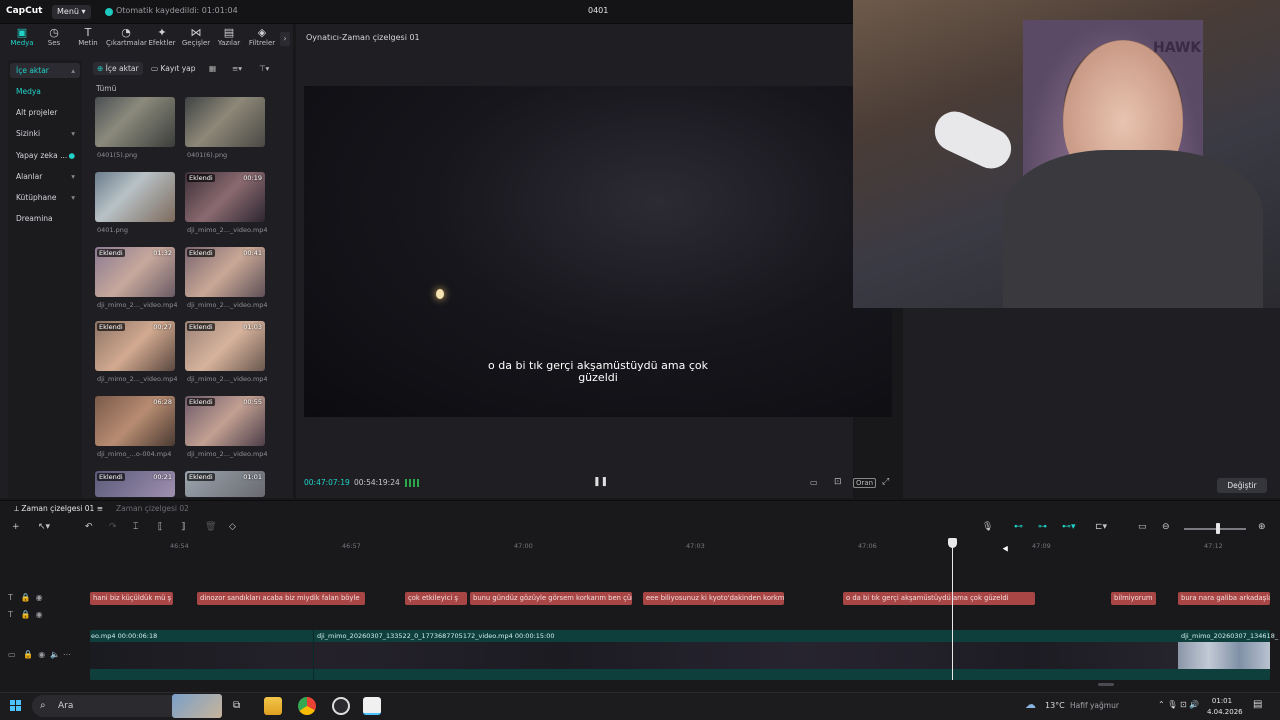 Image resolution: width=1280 pixels, height=720 pixels. I want to click on chrome-icon, so click(307, 706).